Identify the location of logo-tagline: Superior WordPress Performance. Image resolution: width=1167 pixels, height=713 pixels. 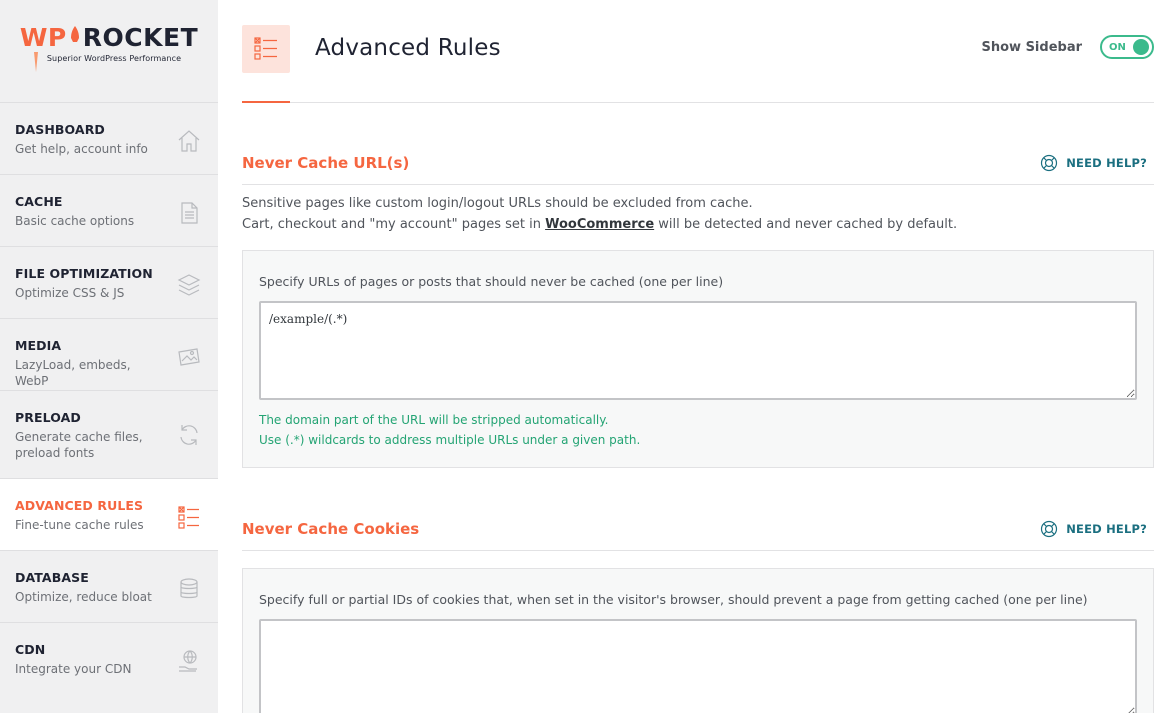
(114, 58).